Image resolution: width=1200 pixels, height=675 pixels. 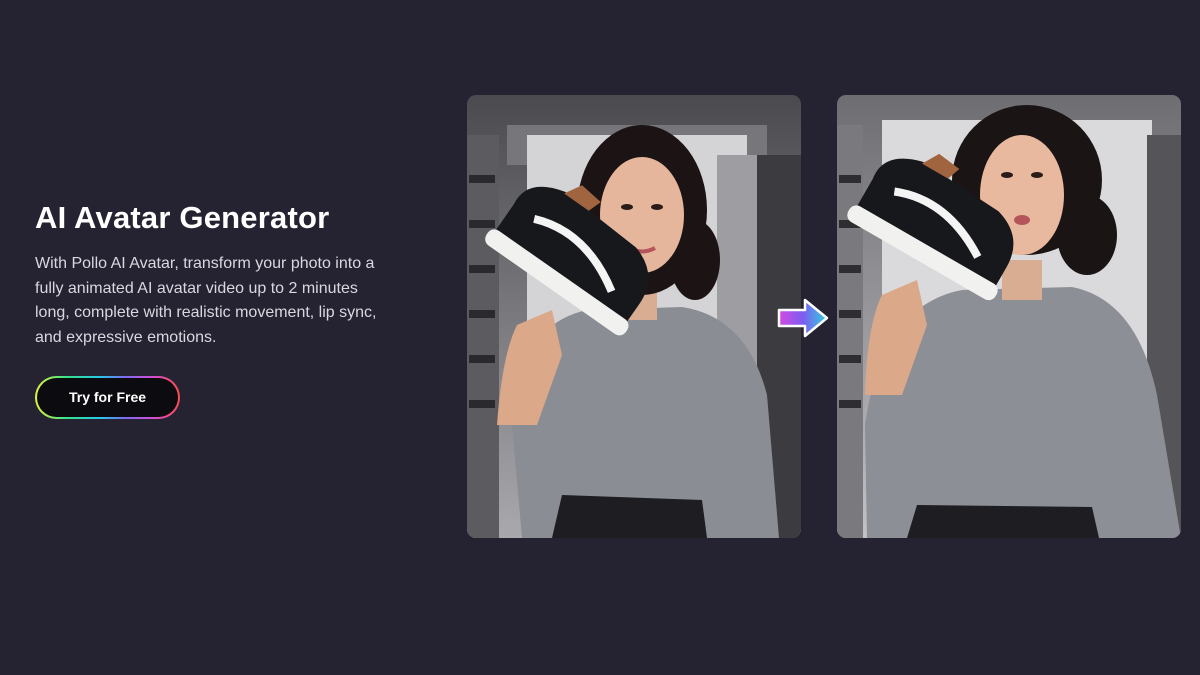 I want to click on cta-gradient-border: Try for Free, so click(x=107, y=397).